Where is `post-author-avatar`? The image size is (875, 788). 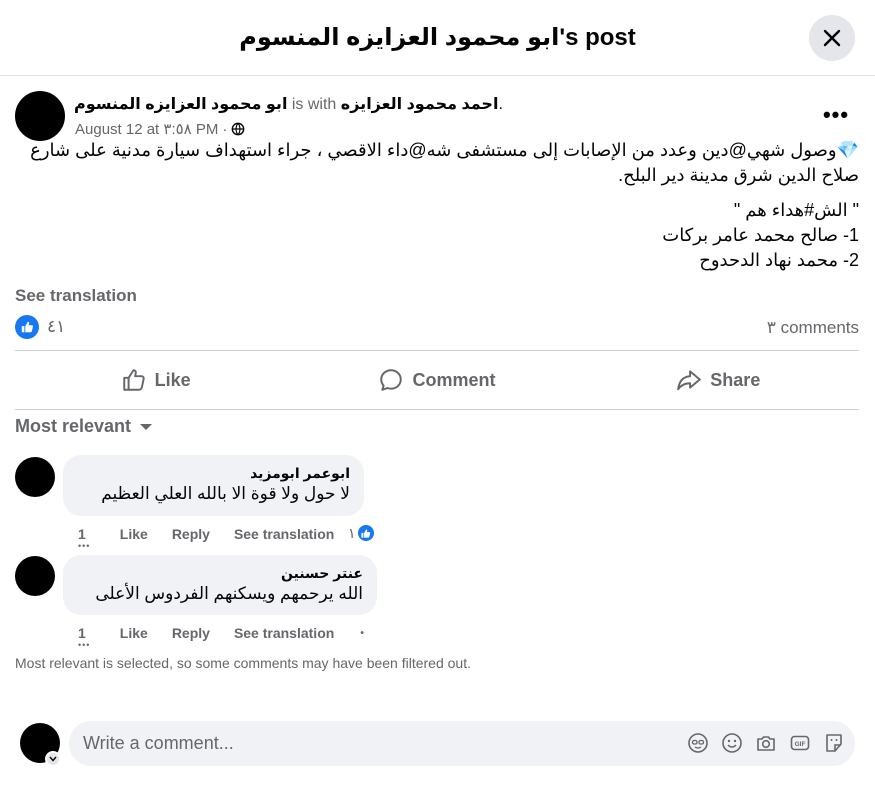 post-author-avatar is located at coordinates (40, 116).